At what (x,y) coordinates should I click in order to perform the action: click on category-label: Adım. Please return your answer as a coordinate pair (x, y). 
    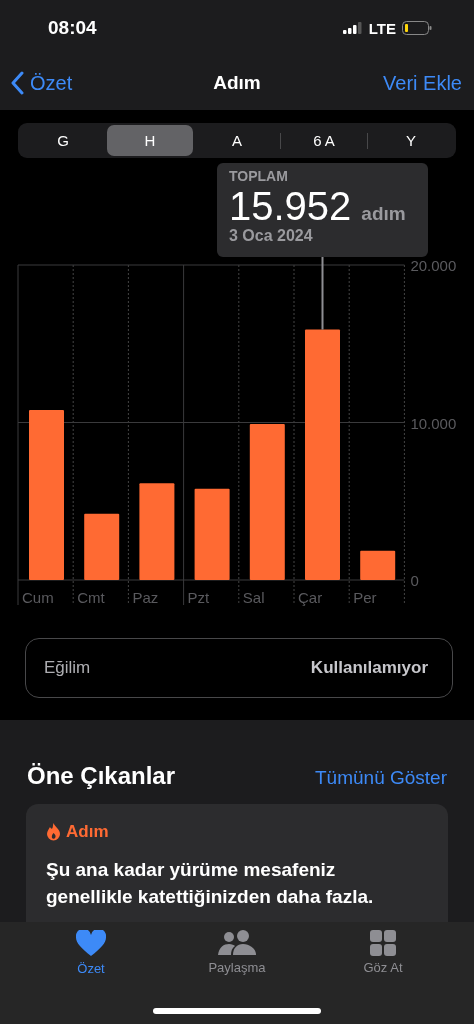
    Looking at the image, I should click on (87, 832).